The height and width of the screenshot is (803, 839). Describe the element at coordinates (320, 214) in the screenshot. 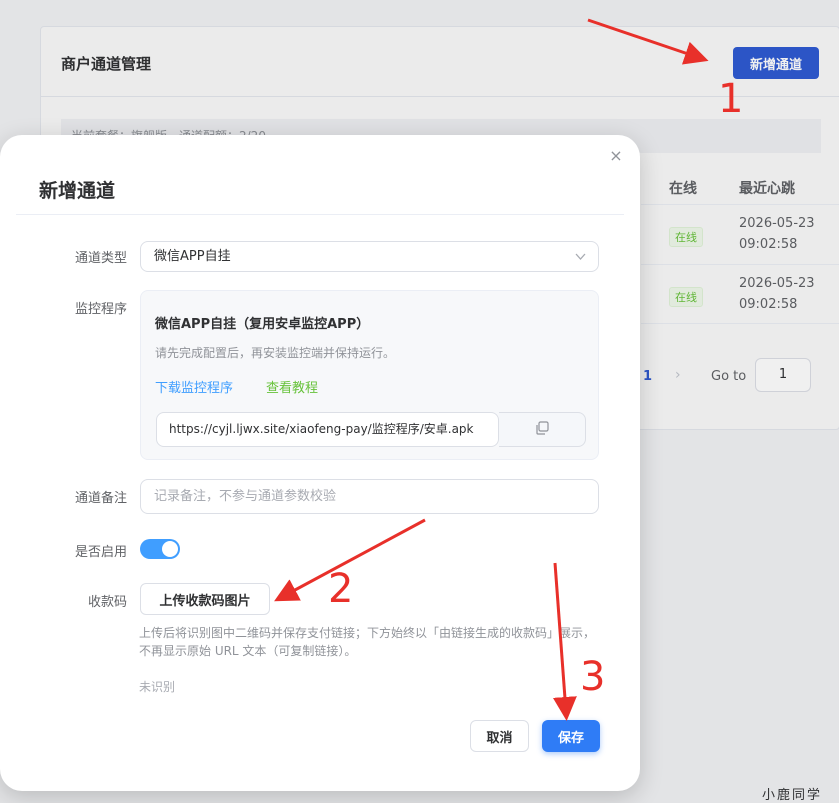

I see `dialog-divider` at that location.